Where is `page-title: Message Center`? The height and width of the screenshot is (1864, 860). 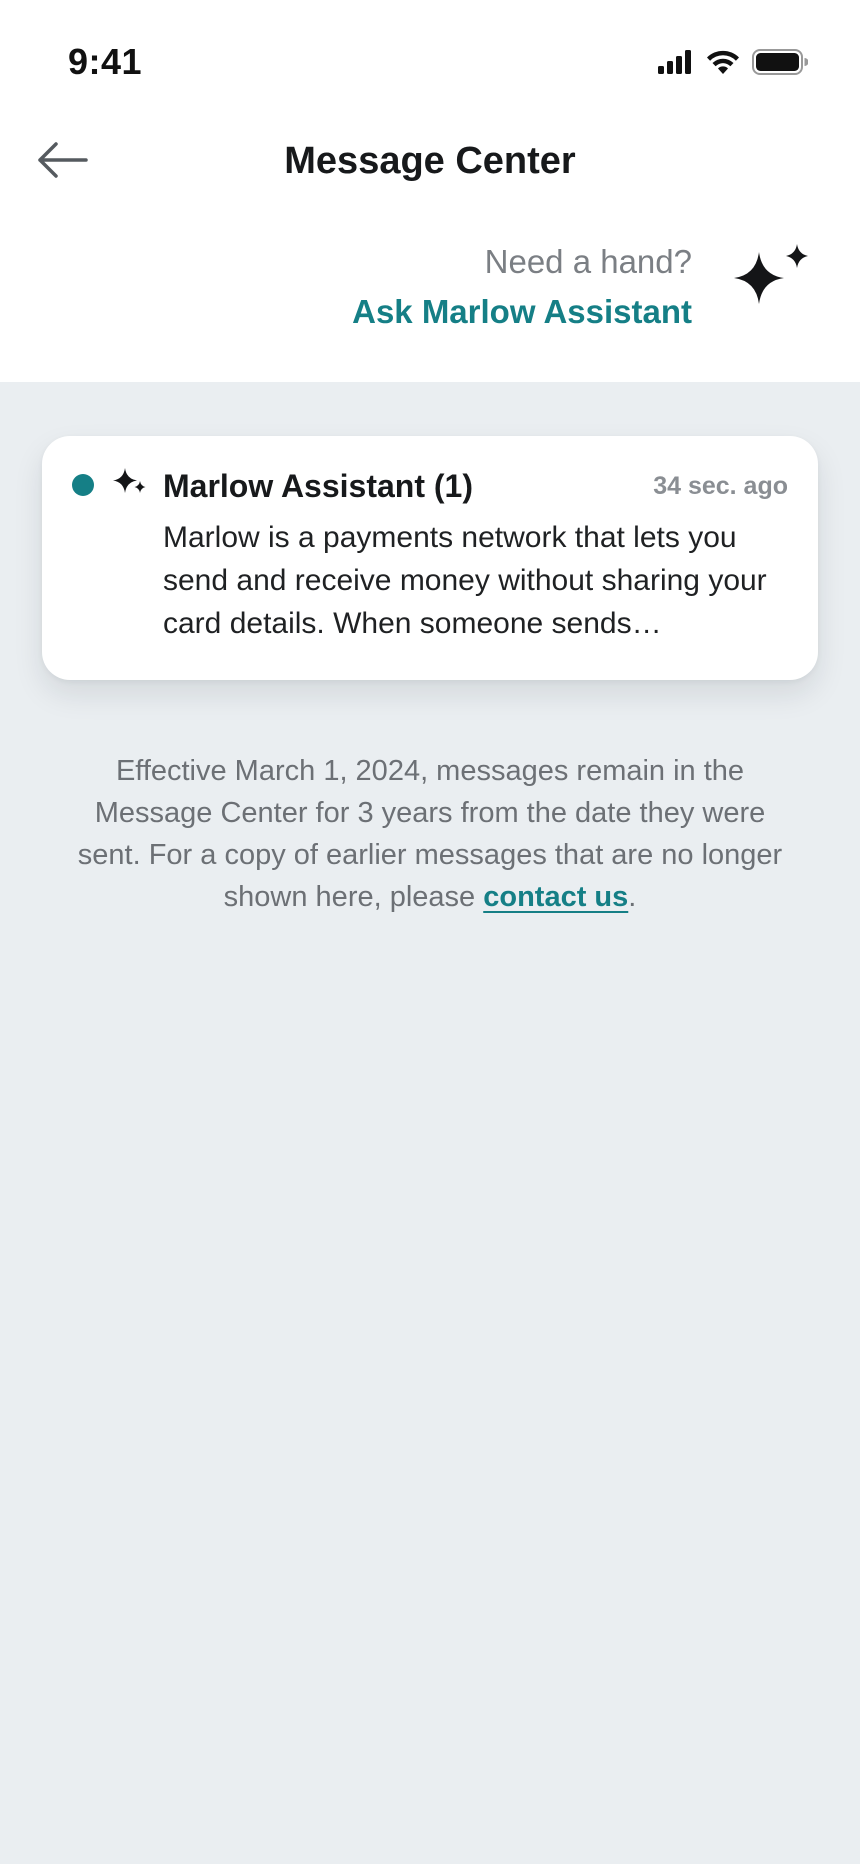 page-title: Message Center is located at coordinates (430, 161).